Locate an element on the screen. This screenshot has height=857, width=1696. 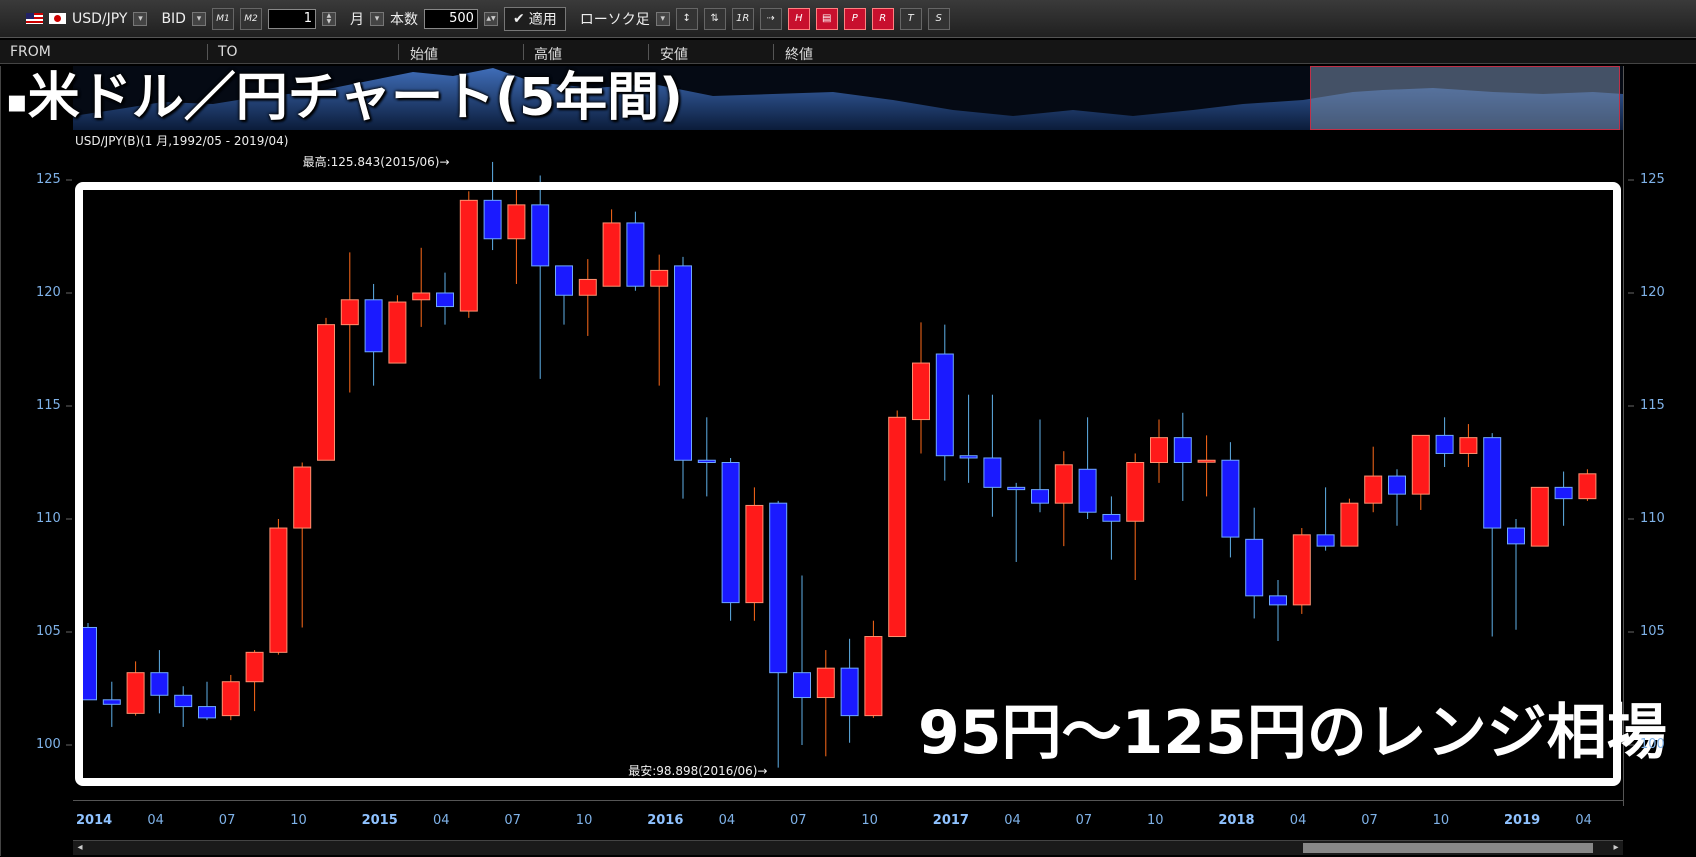
range-label: 95円～125円のレンジ相場 is located at coordinates (1292, 733).